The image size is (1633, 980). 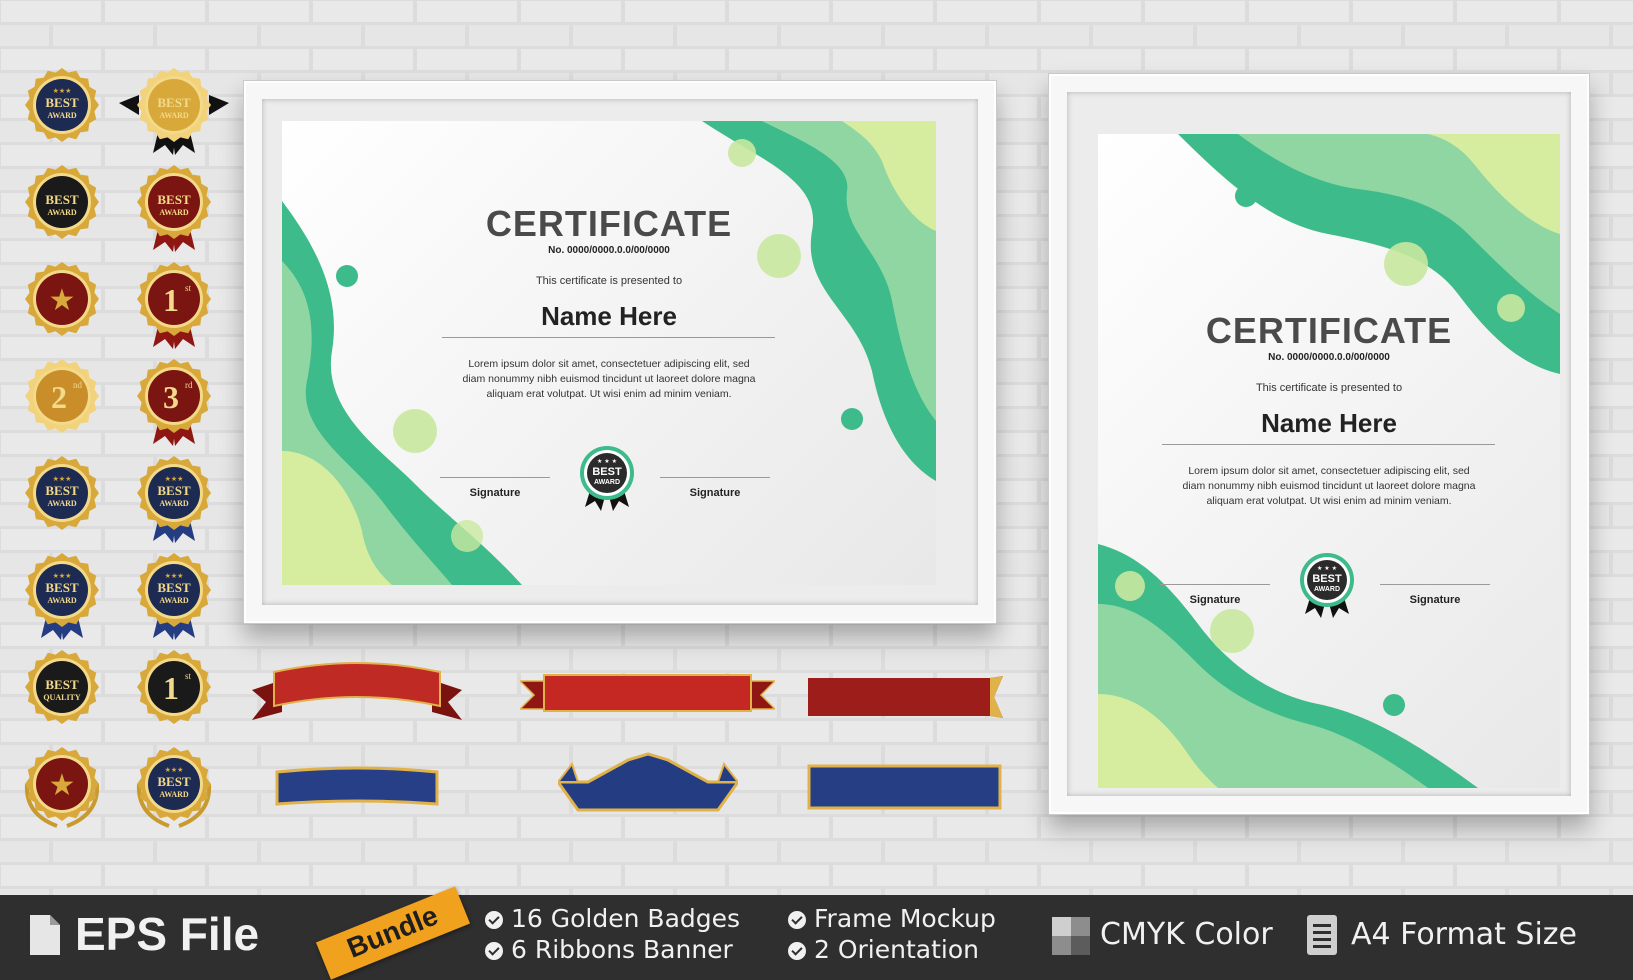 I want to click on ribbon-blue-curved, so click(x=357, y=786).